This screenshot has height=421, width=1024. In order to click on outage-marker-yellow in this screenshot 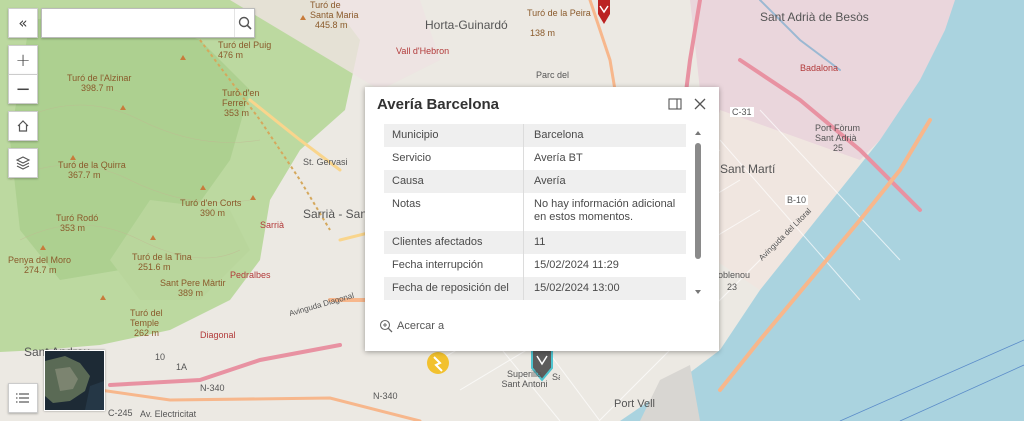, I will do `click(438, 363)`.